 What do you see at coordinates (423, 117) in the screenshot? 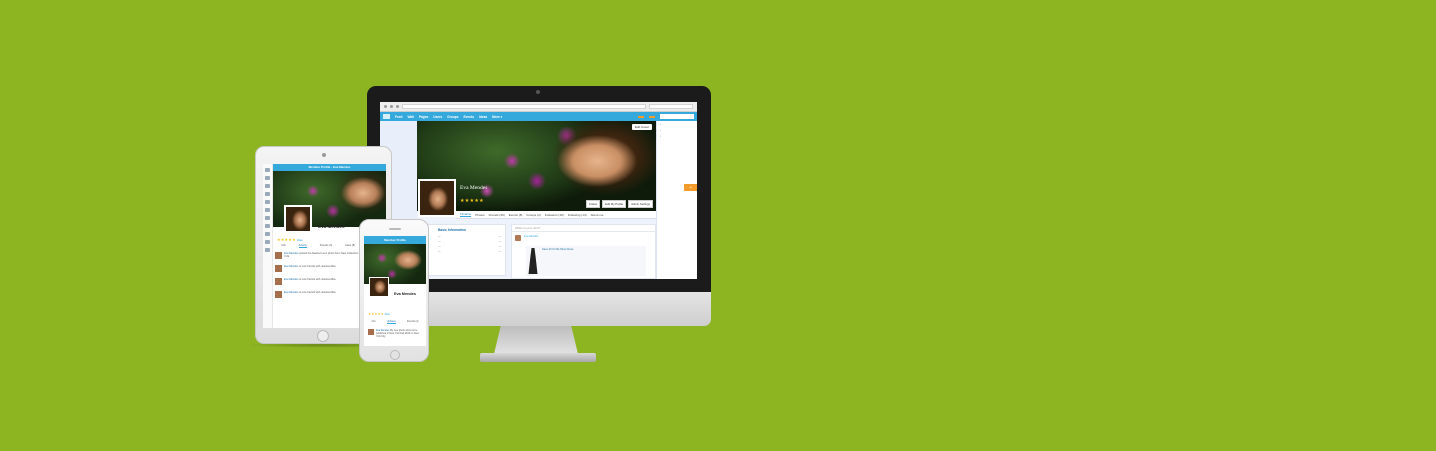
I see `nav-item-pages: Pages` at bounding box center [423, 117].